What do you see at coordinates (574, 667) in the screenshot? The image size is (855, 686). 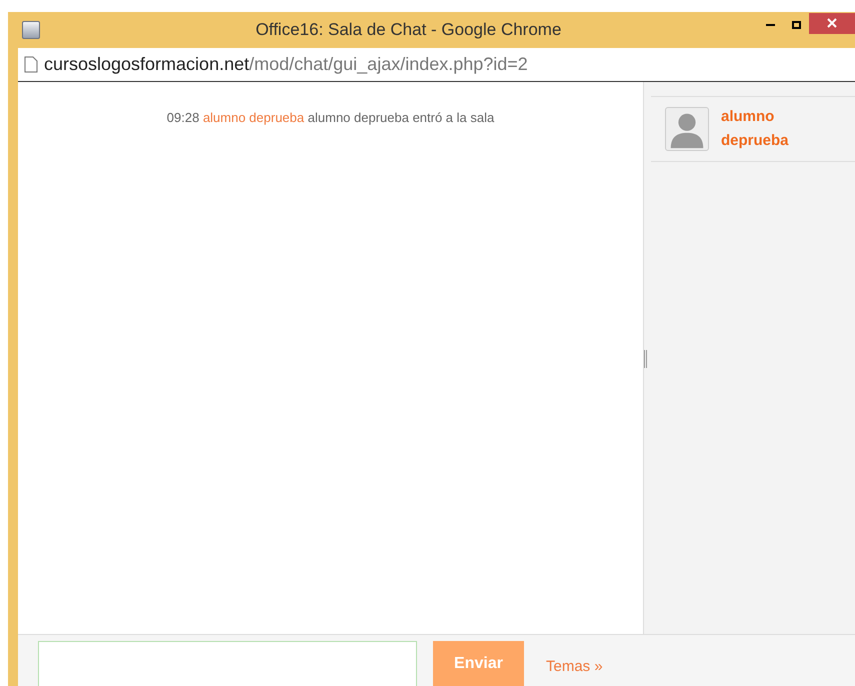 I see `themes-link: Temas »` at bounding box center [574, 667].